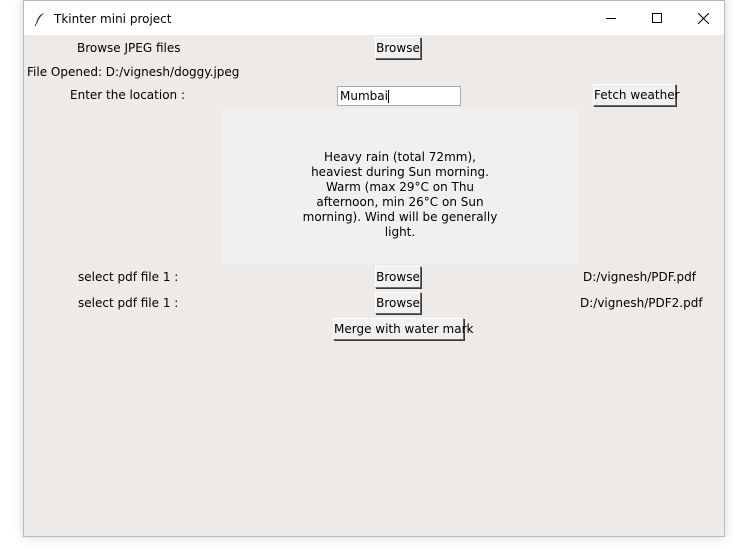 The height and width of the screenshot is (549, 753). Describe the element at coordinates (398, 277) in the screenshot. I see `browse-pdf-1-button: Browse` at that location.